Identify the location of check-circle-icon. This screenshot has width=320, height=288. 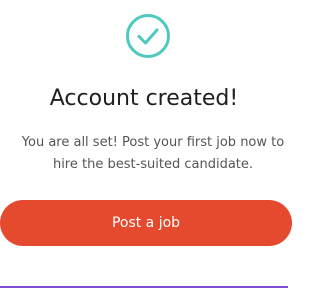
(148, 36).